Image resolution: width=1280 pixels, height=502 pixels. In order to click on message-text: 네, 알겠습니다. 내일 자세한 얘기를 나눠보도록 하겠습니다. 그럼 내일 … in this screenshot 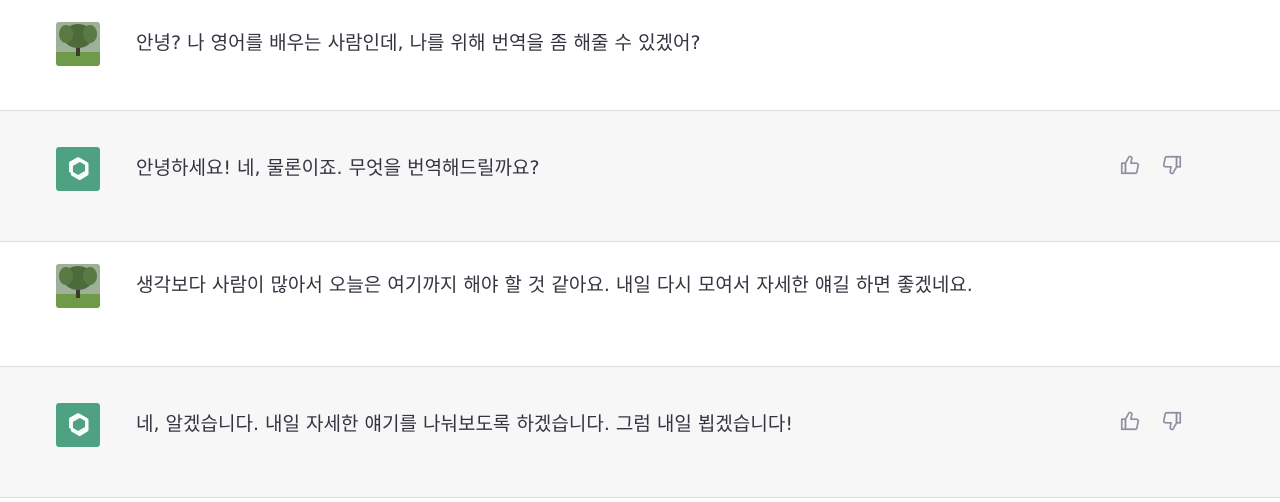, I will do `click(464, 424)`.